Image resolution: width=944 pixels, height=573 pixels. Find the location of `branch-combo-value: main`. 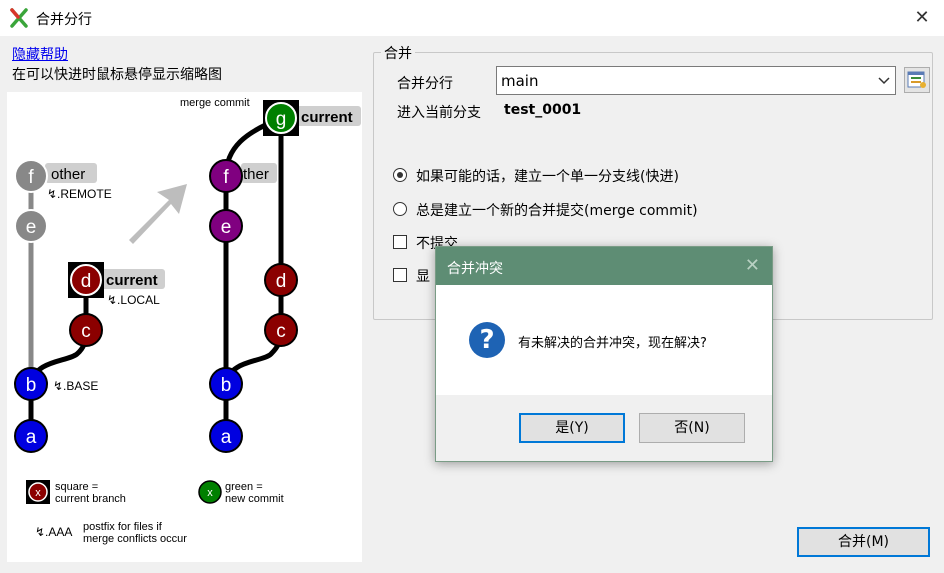

branch-combo-value: main is located at coordinates (520, 81).